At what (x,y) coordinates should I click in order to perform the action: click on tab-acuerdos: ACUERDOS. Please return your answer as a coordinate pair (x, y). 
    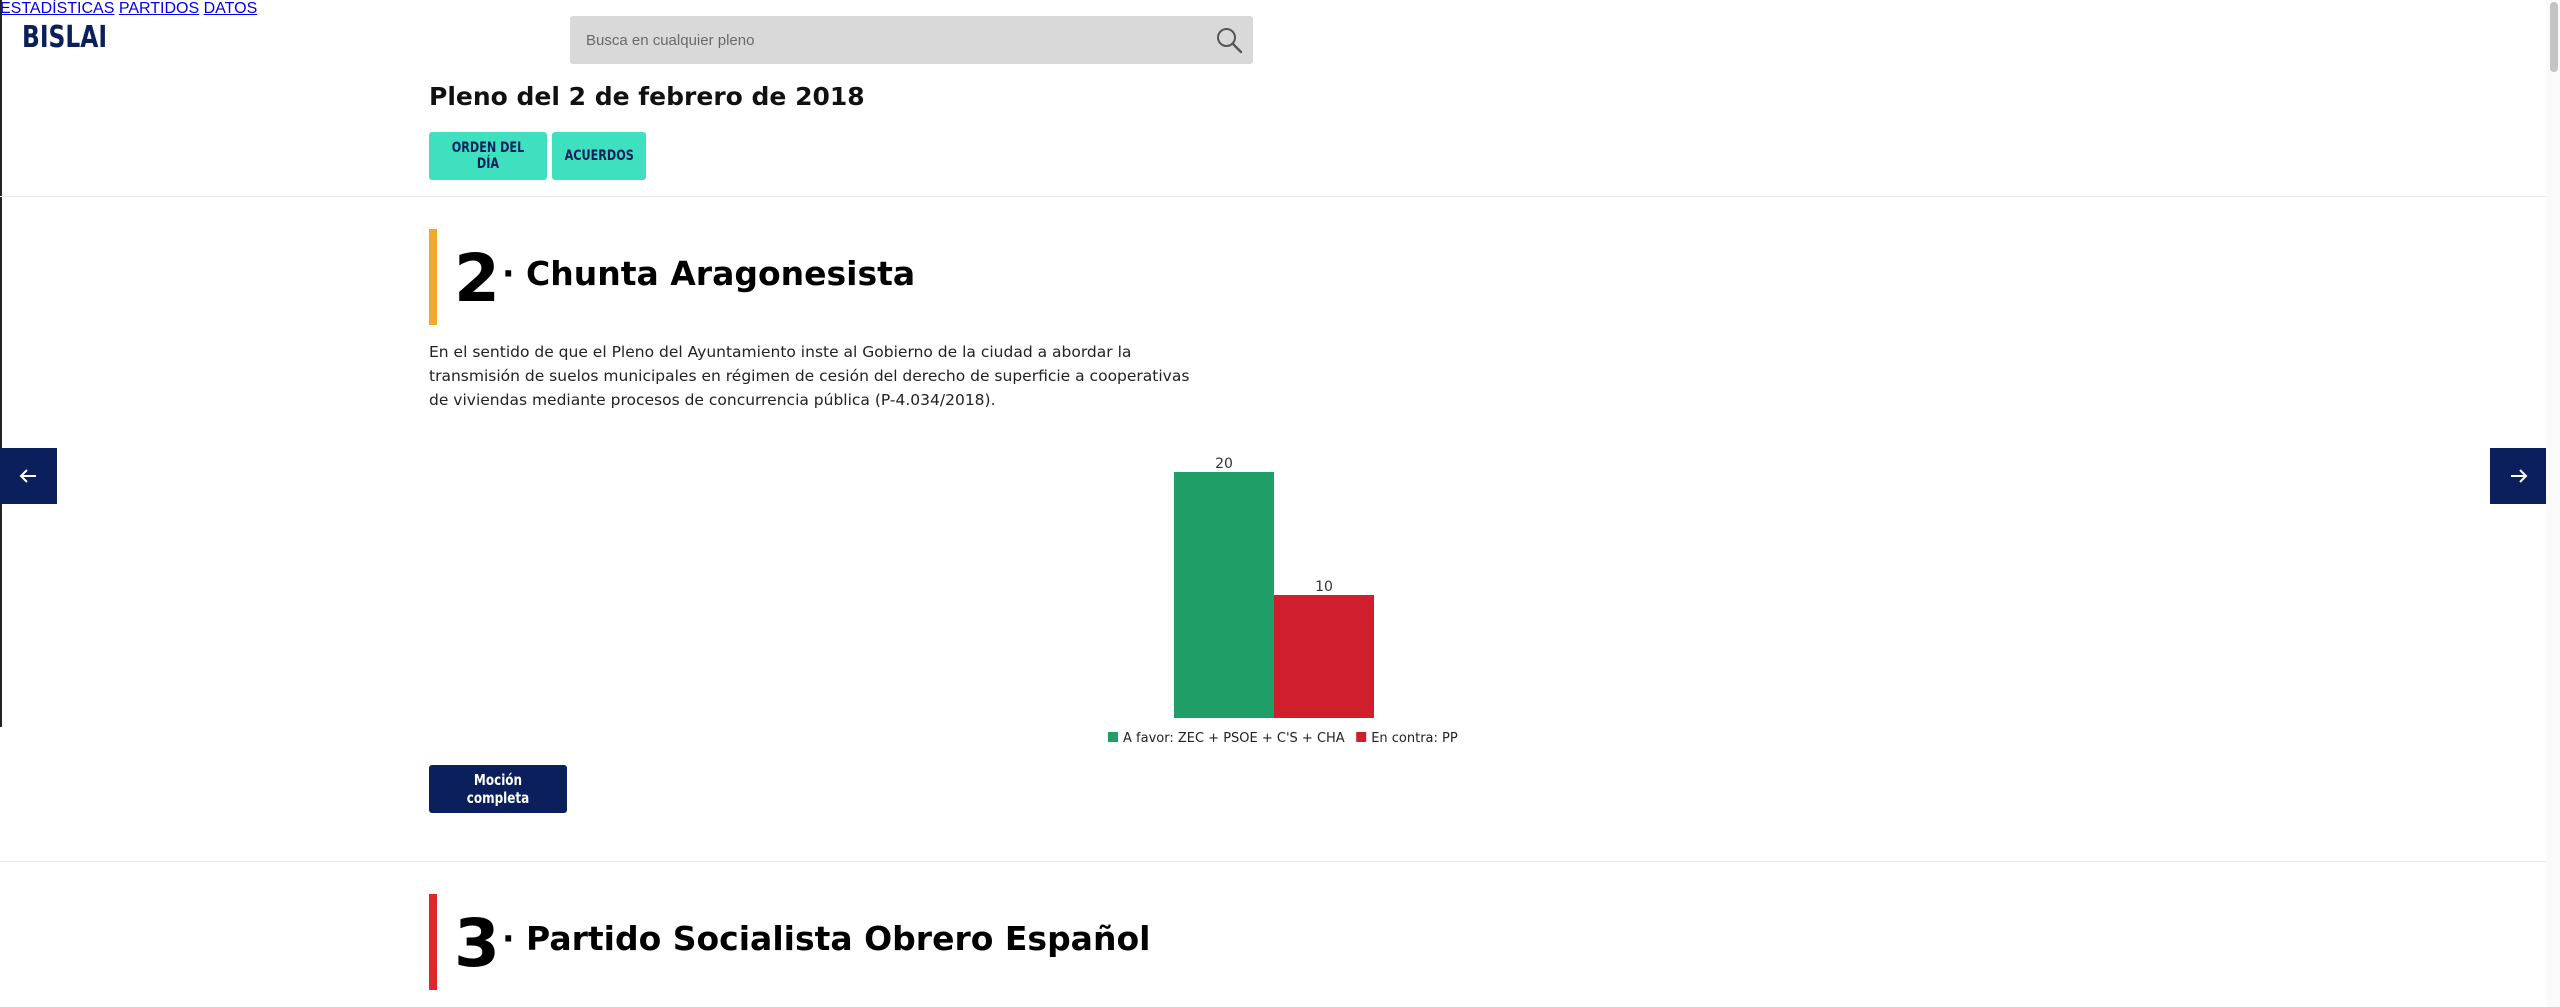
    Looking at the image, I should click on (599, 156).